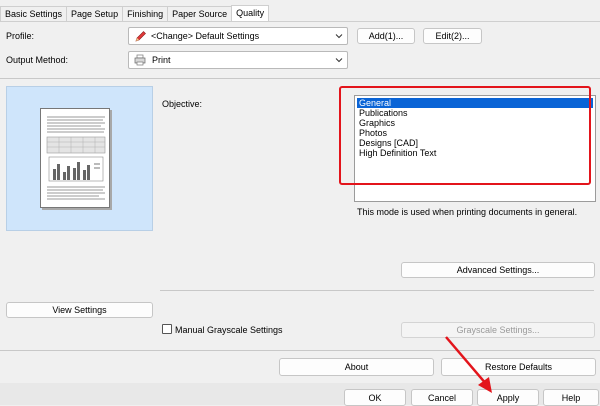 This screenshot has width=600, height=406. What do you see at coordinates (20, 36) in the screenshot?
I see `profile-label: Profile:` at bounding box center [20, 36].